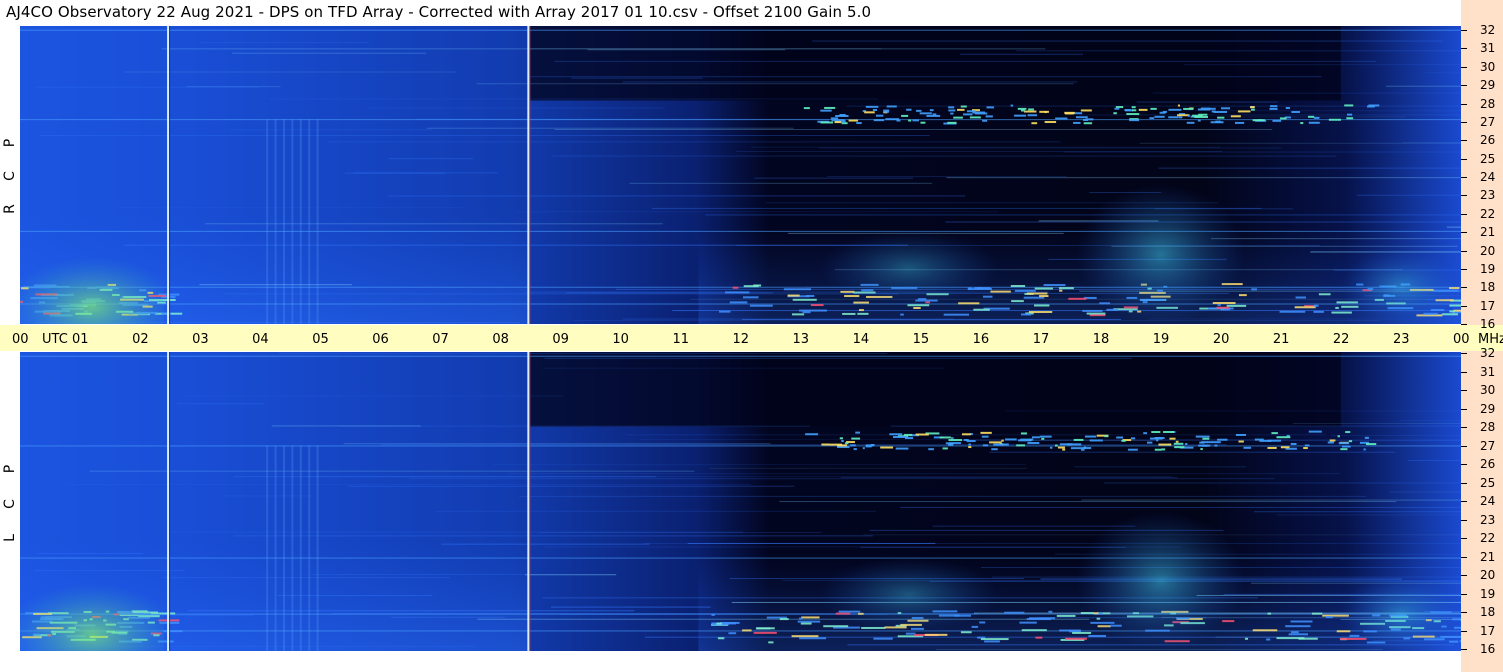 The image size is (1503, 672). Describe the element at coordinates (200, 339) in the screenshot. I see `time-tick-label: 03` at that location.